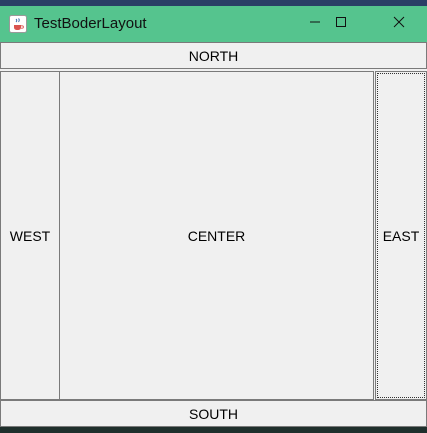 Image resolution: width=427 pixels, height=433 pixels. What do you see at coordinates (30, 235) in the screenshot?
I see `west-button: WEST` at bounding box center [30, 235].